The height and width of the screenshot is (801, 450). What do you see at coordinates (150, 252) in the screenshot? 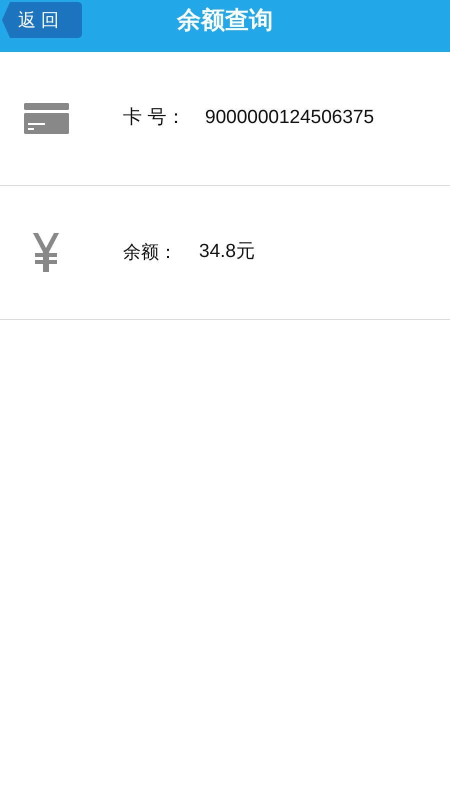
I see `field-label: 余额：` at bounding box center [150, 252].